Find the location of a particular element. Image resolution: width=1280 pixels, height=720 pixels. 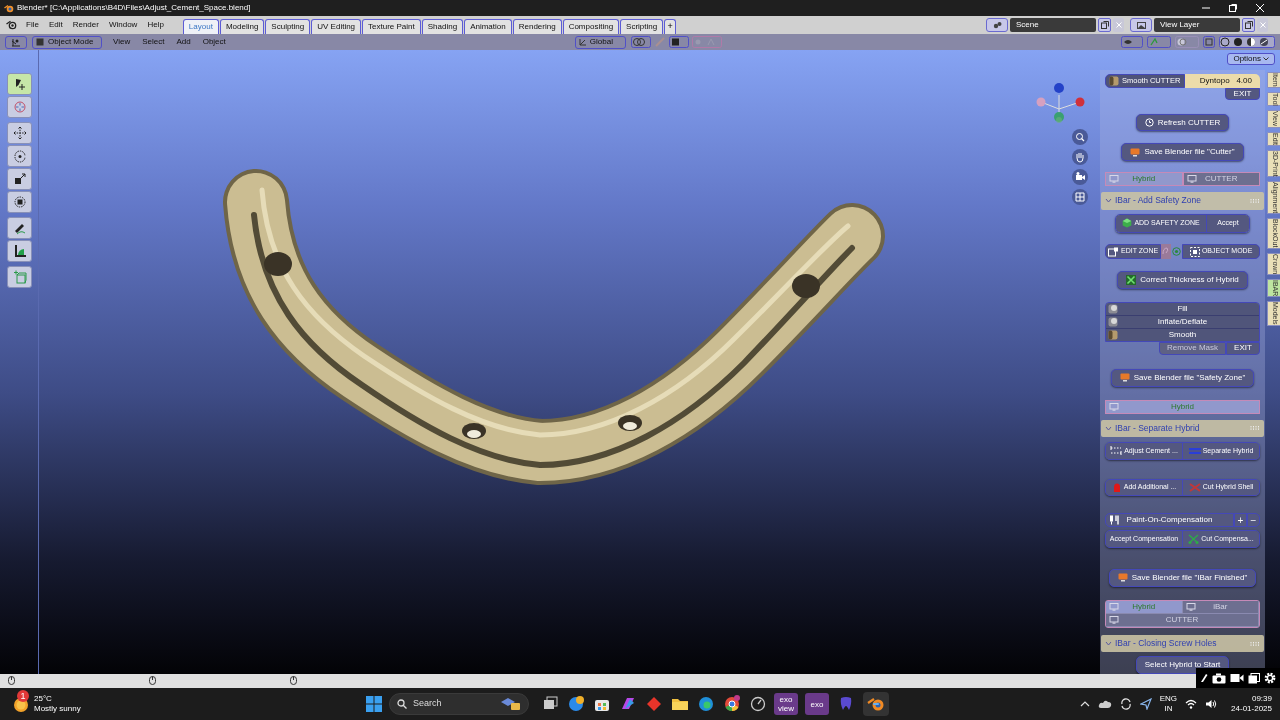

workspace-tab: Layout is located at coordinates (200, 26).